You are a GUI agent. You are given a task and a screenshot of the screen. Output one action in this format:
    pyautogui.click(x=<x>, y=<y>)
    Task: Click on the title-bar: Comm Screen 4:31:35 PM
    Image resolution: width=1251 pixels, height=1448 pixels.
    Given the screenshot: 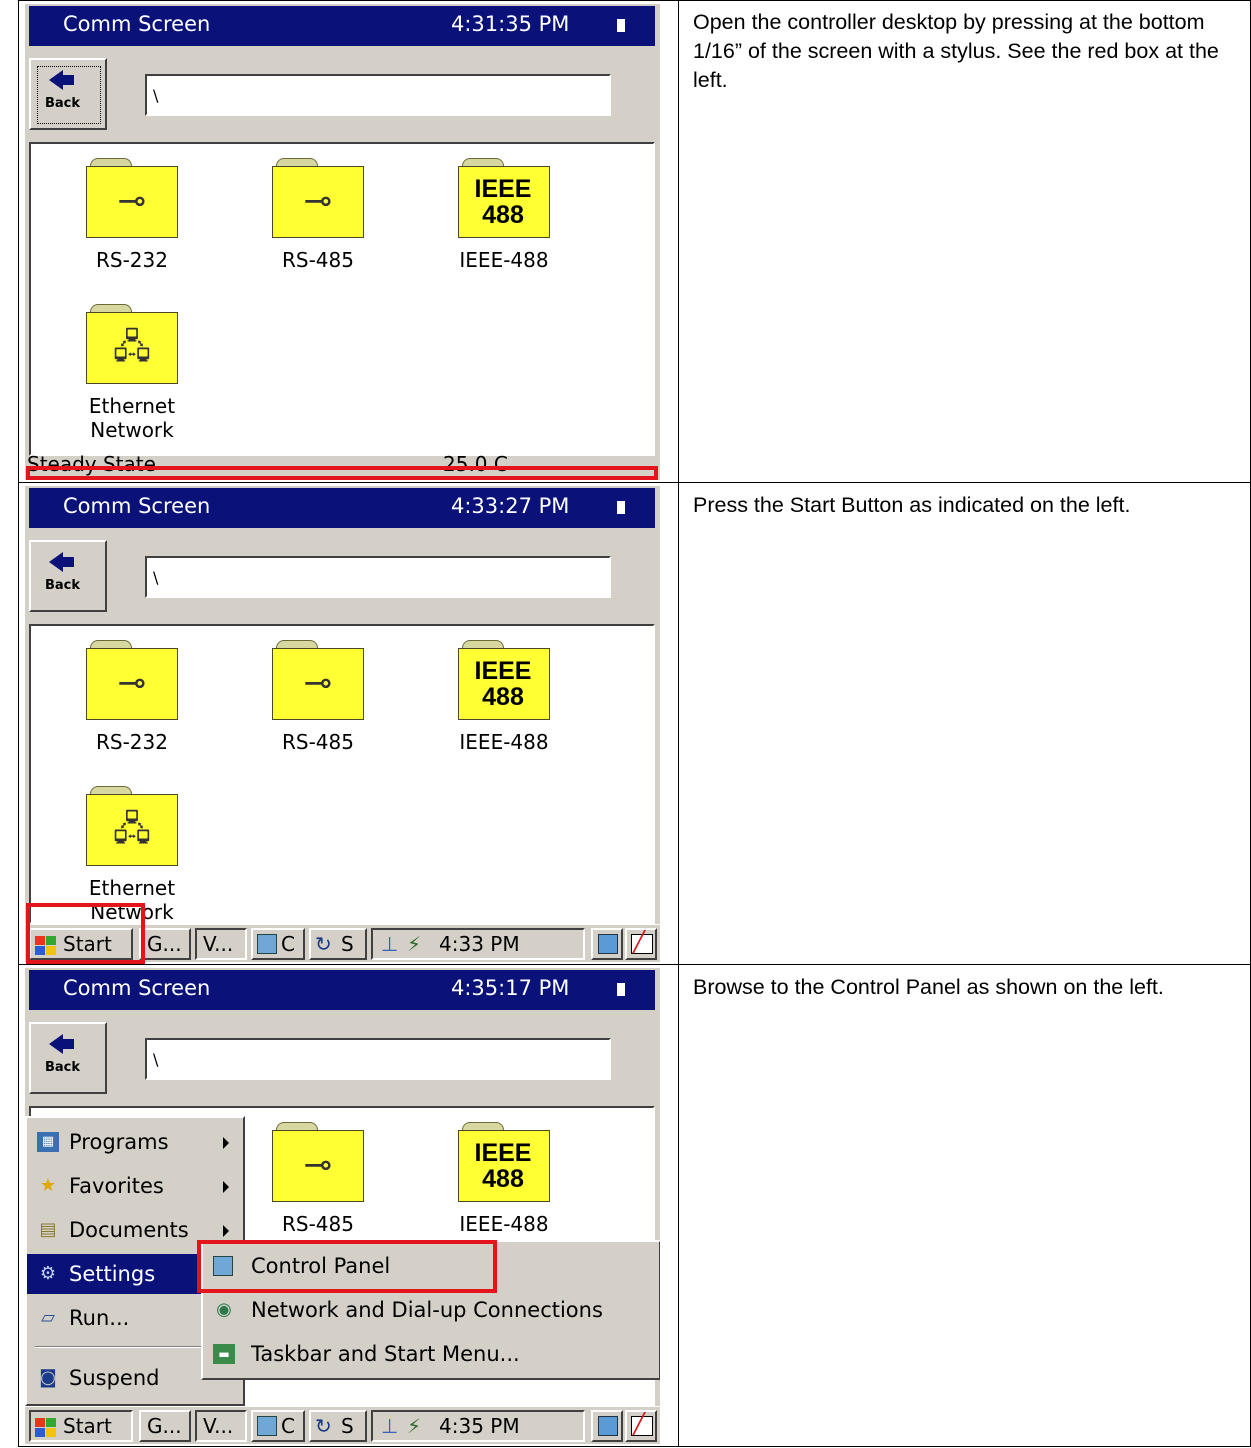 What is the action you would take?
    pyautogui.click(x=342, y=26)
    